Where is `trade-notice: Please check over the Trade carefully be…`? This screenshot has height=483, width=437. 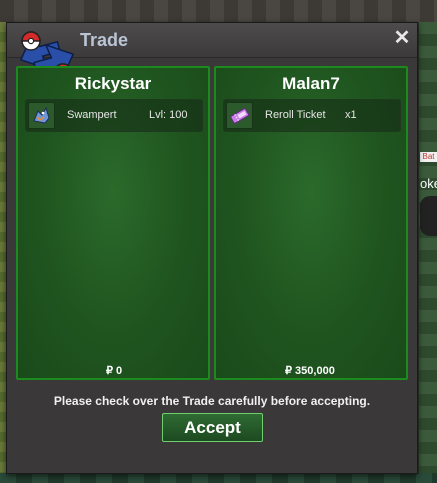
trade-notice: Please check over the Trade carefully be… is located at coordinates (212, 401).